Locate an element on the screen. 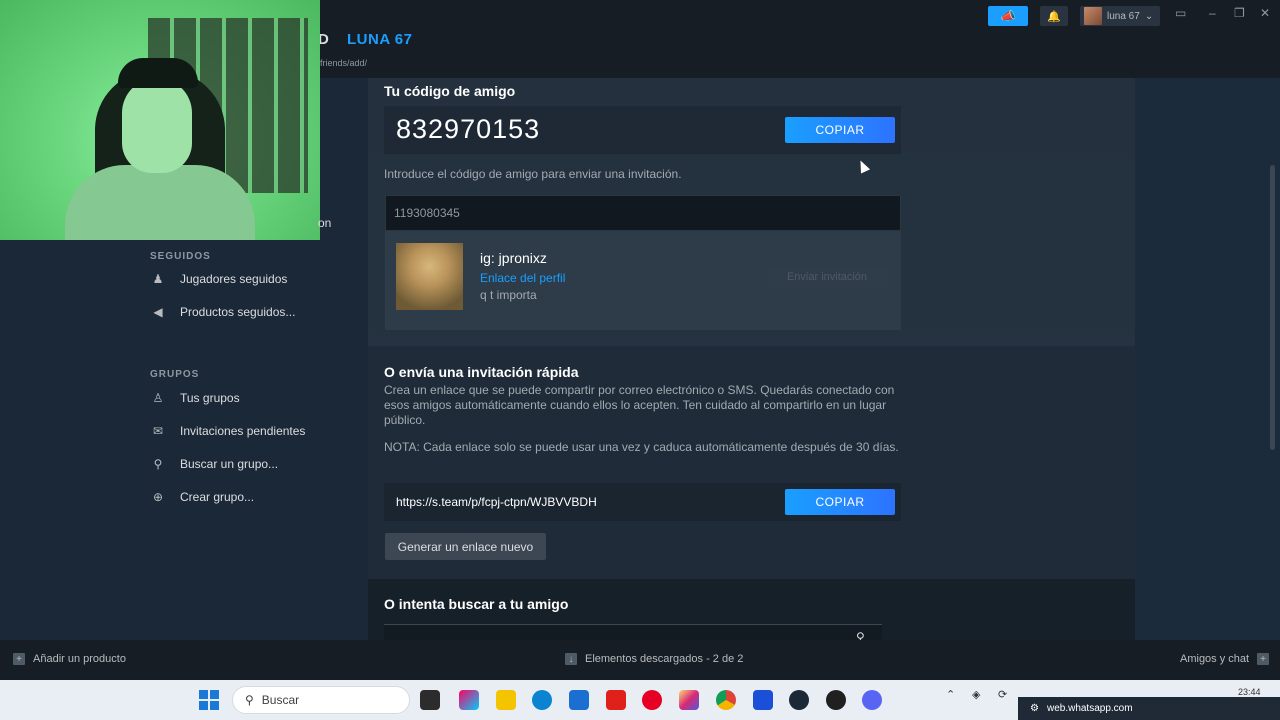 The image size is (1280, 720). groups-heading: GRUPOS is located at coordinates (175, 374).